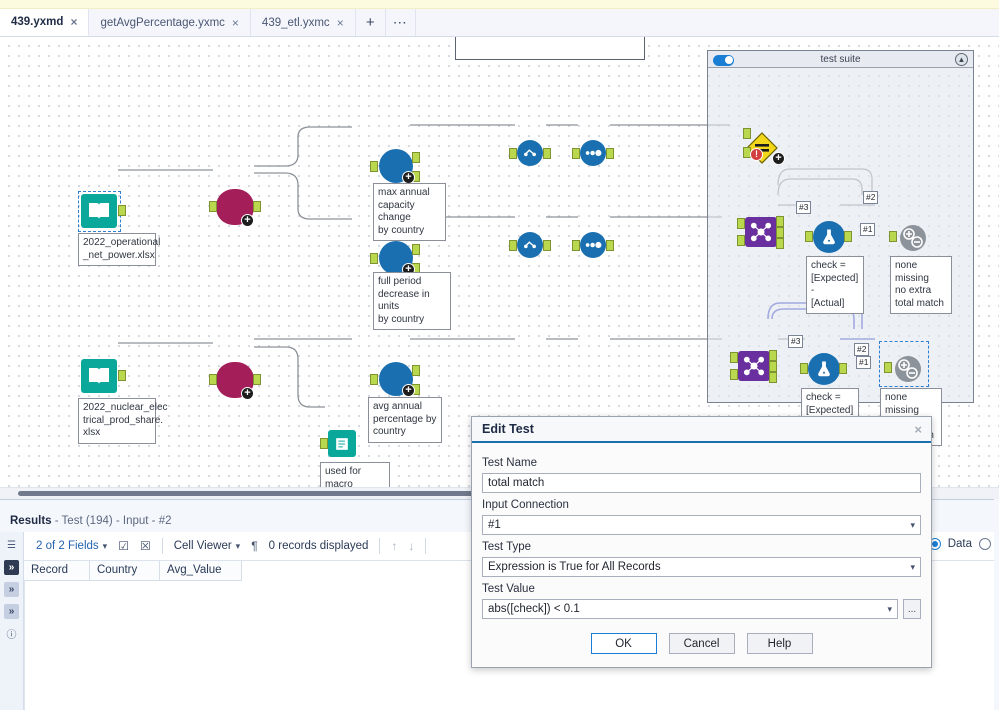 Image resolution: width=999 pixels, height=710 pixels. What do you see at coordinates (71, 546) in the screenshot?
I see `fields-selector: 2 of 2 Fields ▾` at bounding box center [71, 546].